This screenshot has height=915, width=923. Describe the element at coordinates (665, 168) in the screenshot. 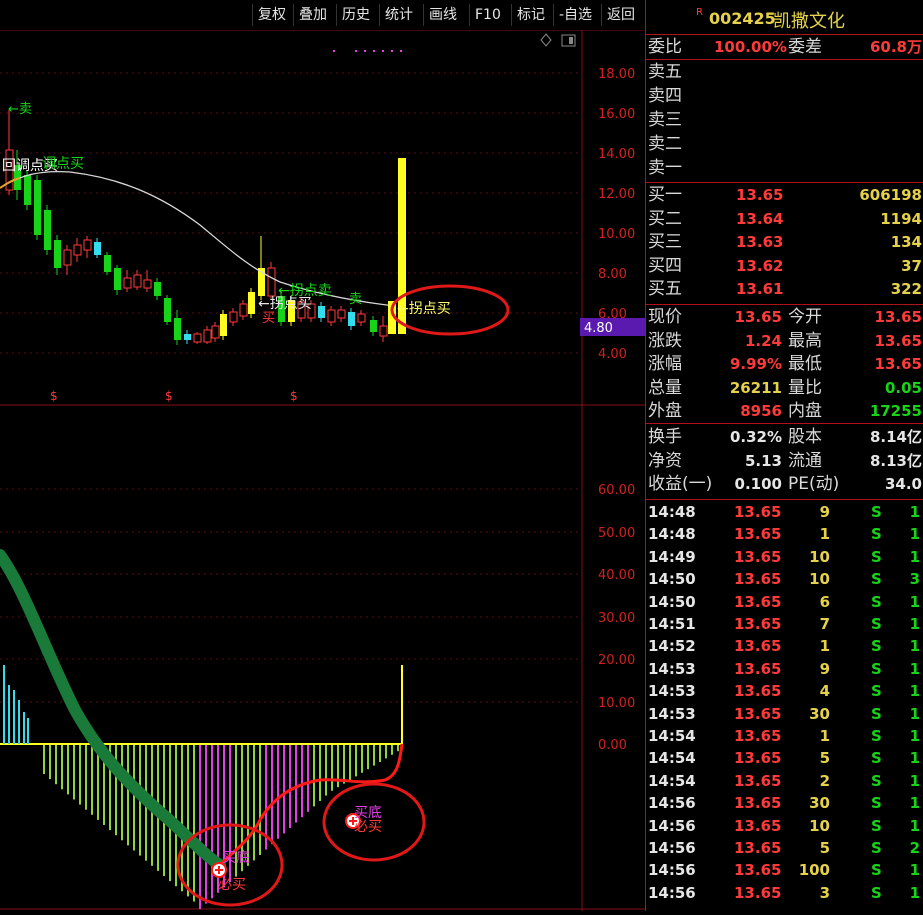

I see `sell-level-label: 卖一` at that location.